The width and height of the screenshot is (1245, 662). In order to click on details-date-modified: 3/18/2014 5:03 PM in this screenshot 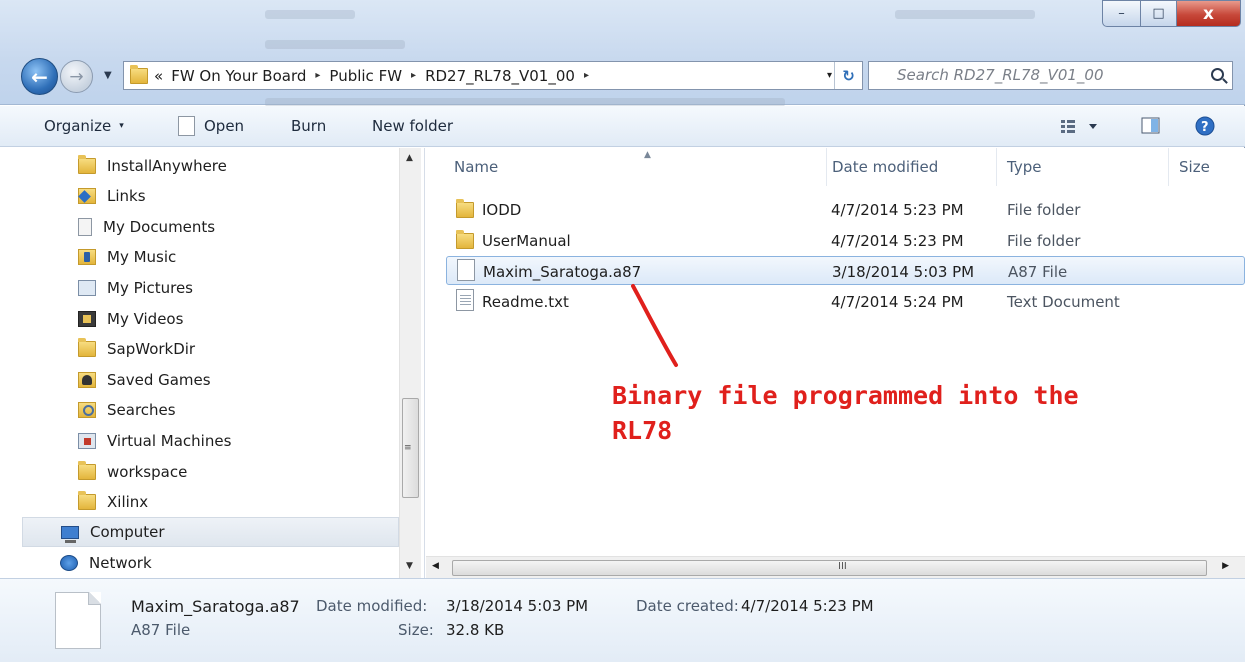, I will do `click(517, 606)`.